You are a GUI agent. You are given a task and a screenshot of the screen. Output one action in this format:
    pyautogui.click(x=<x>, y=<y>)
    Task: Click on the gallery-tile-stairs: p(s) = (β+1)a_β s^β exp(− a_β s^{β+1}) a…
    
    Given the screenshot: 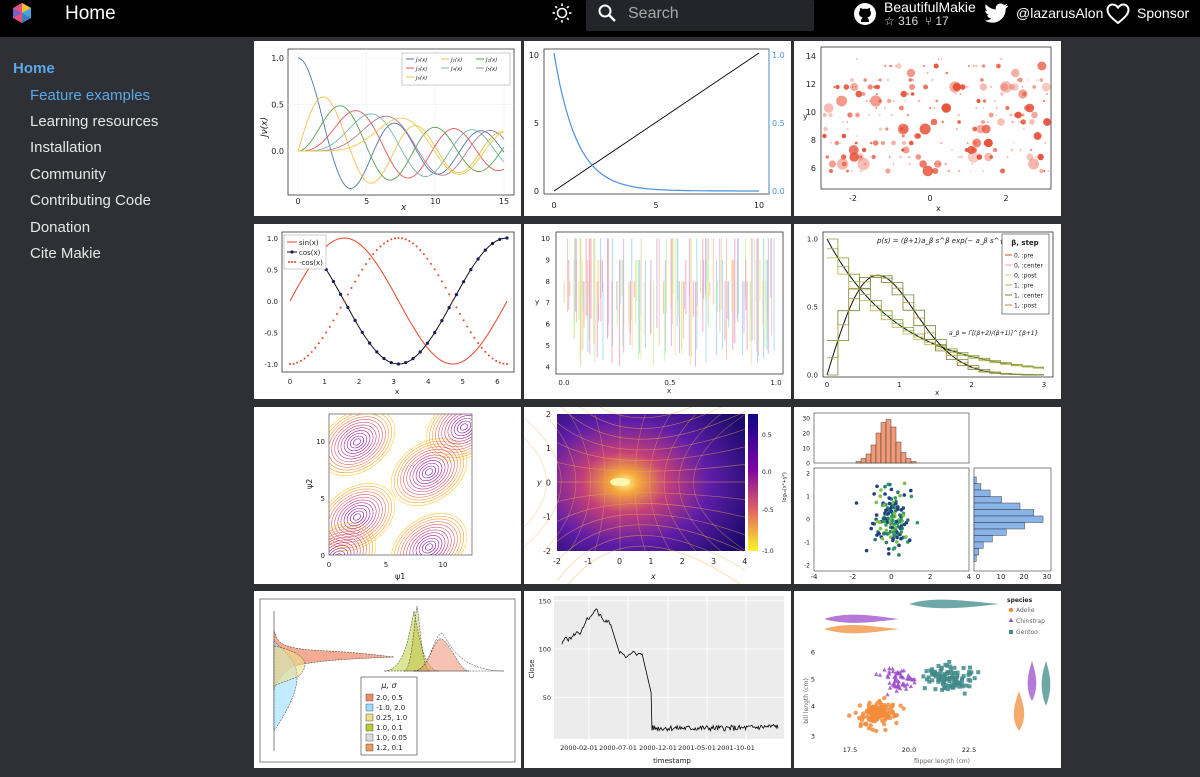 What is the action you would take?
    pyautogui.click(x=927, y=311)
    